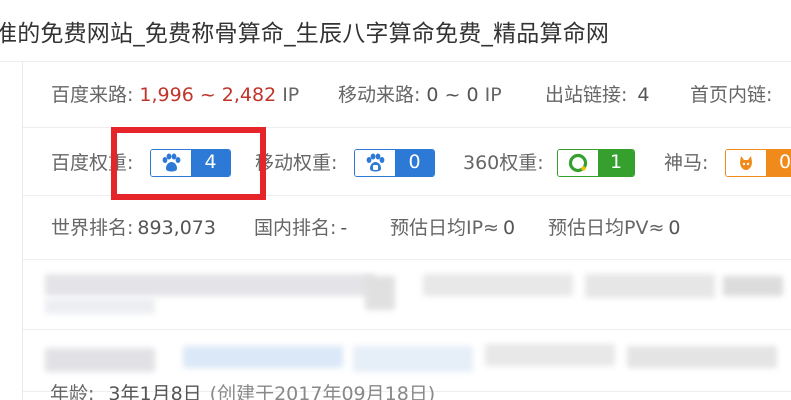 This screenshot has height=400, width=791. I want to click on mobile-weight-badge: 0, so click(394, 163).